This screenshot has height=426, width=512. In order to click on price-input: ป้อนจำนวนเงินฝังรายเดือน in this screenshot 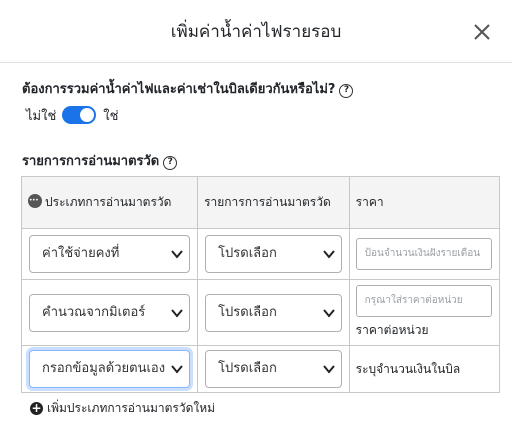, I will do `click(423, 254)`.